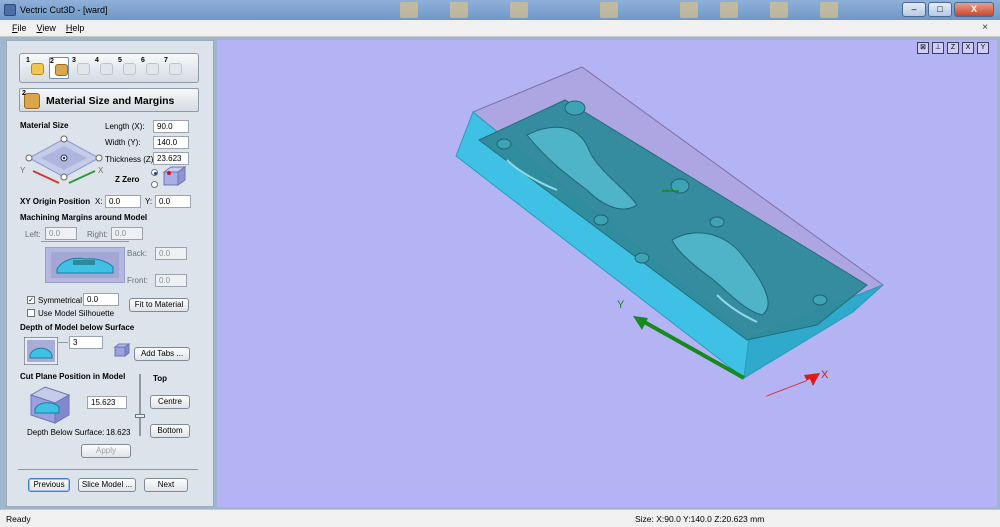 This screenshot has width=1000, height=527. Describe the element at coordinates (64, 159) in the screenshot. I see `material-diagram` at that location.